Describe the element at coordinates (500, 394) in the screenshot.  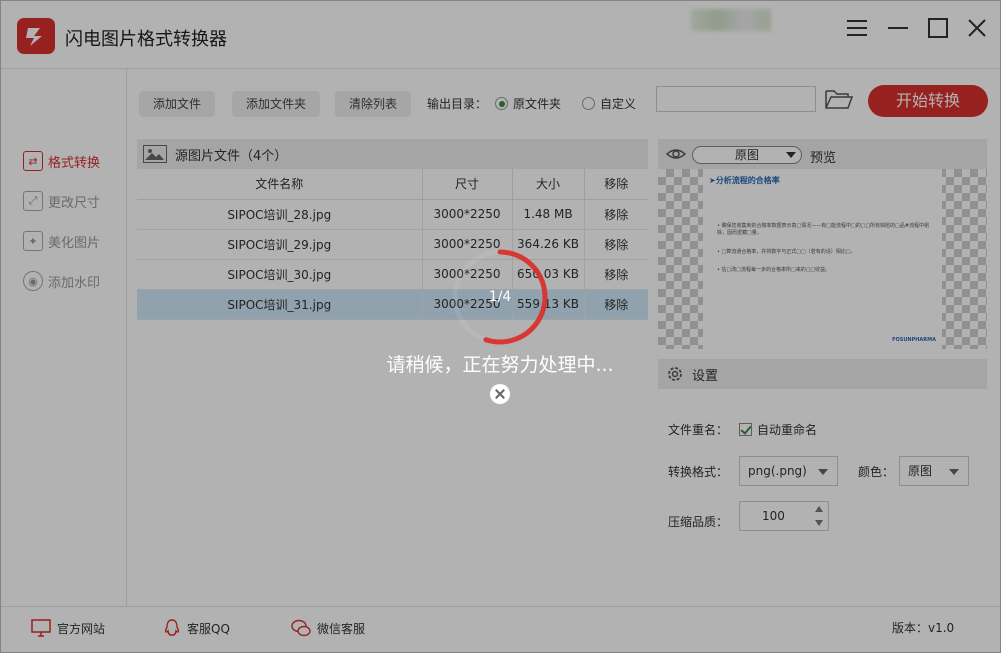
I see `cancel-icon` at that location.